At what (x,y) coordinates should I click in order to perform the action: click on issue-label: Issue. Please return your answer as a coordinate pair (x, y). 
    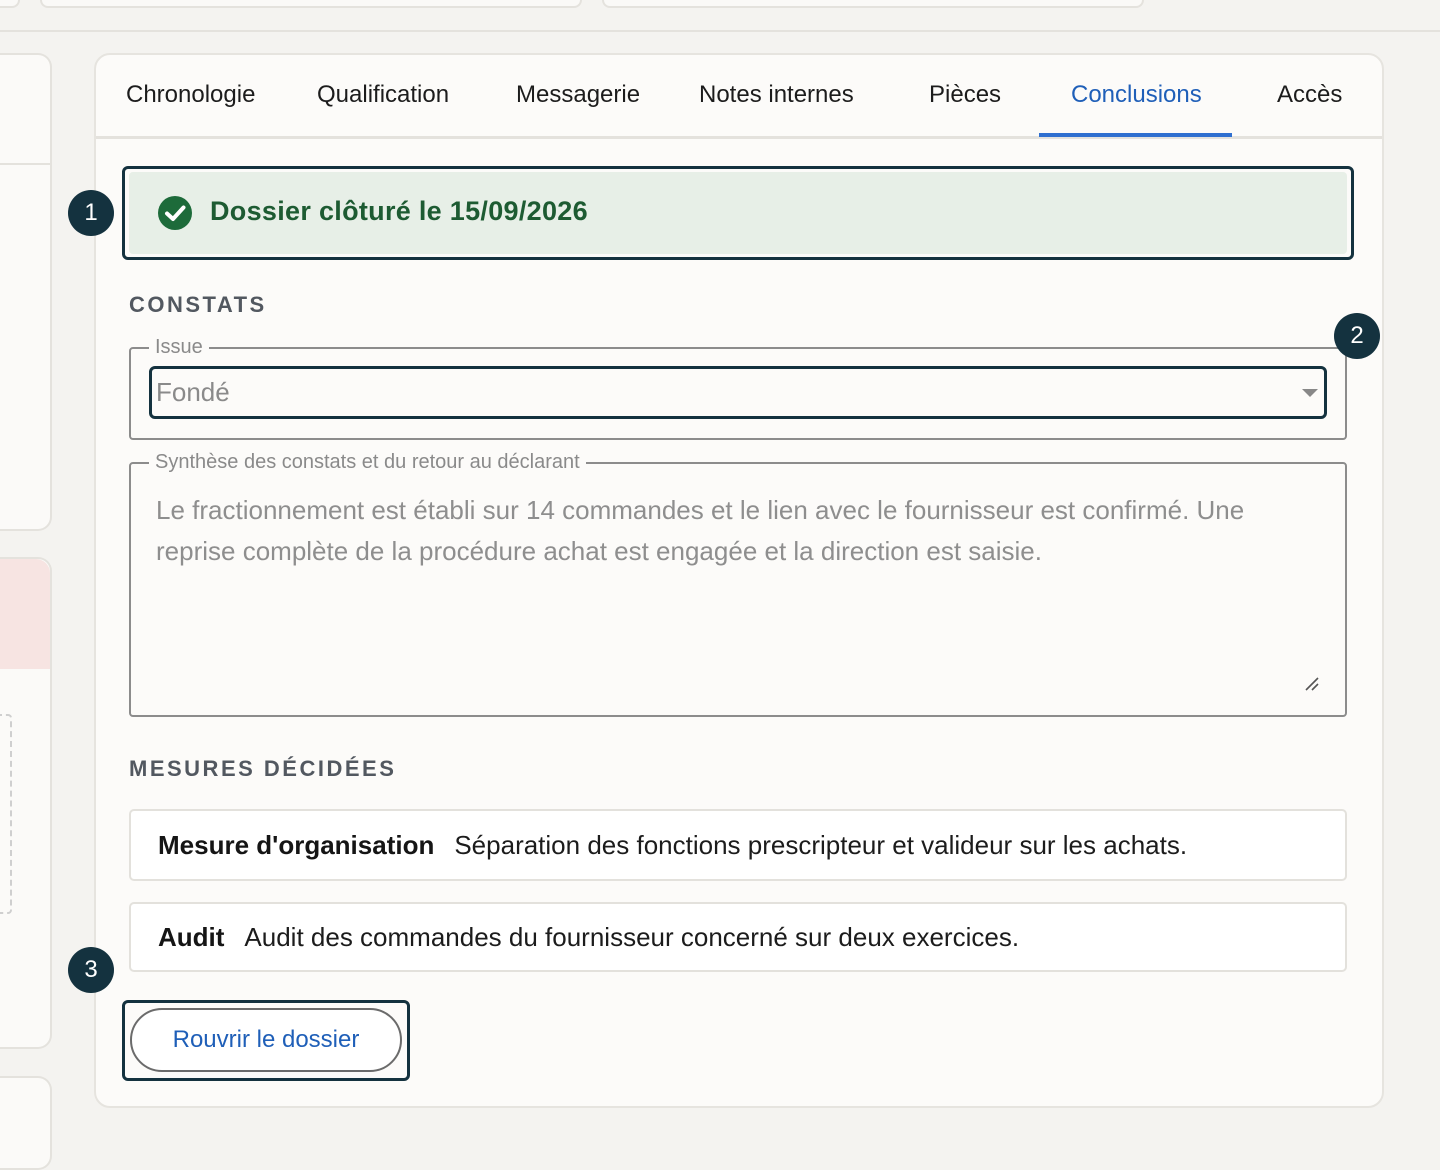
    Looking at the image, I should click on (179, 347).